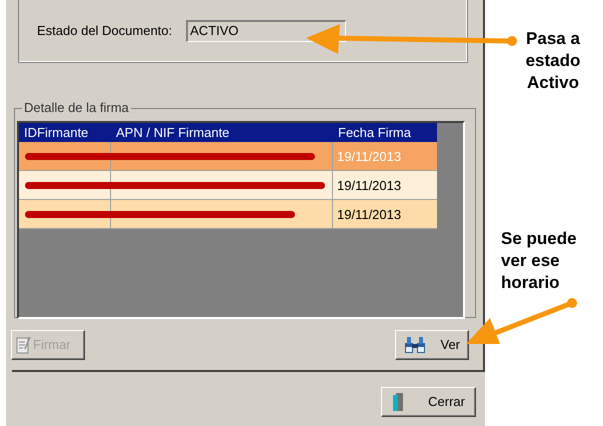 The image size is (603, 426). What do you see at coordinates (432, 345) in the screenshot?
I see `view-button: Ver` at bounding box center [432, 345].